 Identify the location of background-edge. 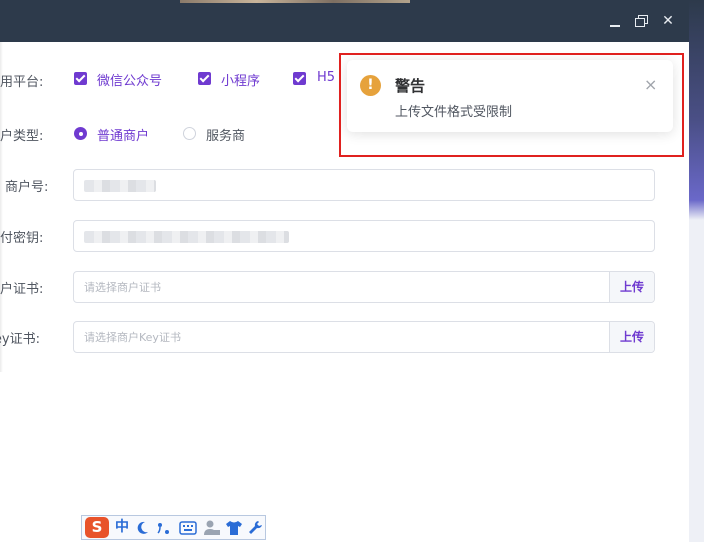
(696, 271).